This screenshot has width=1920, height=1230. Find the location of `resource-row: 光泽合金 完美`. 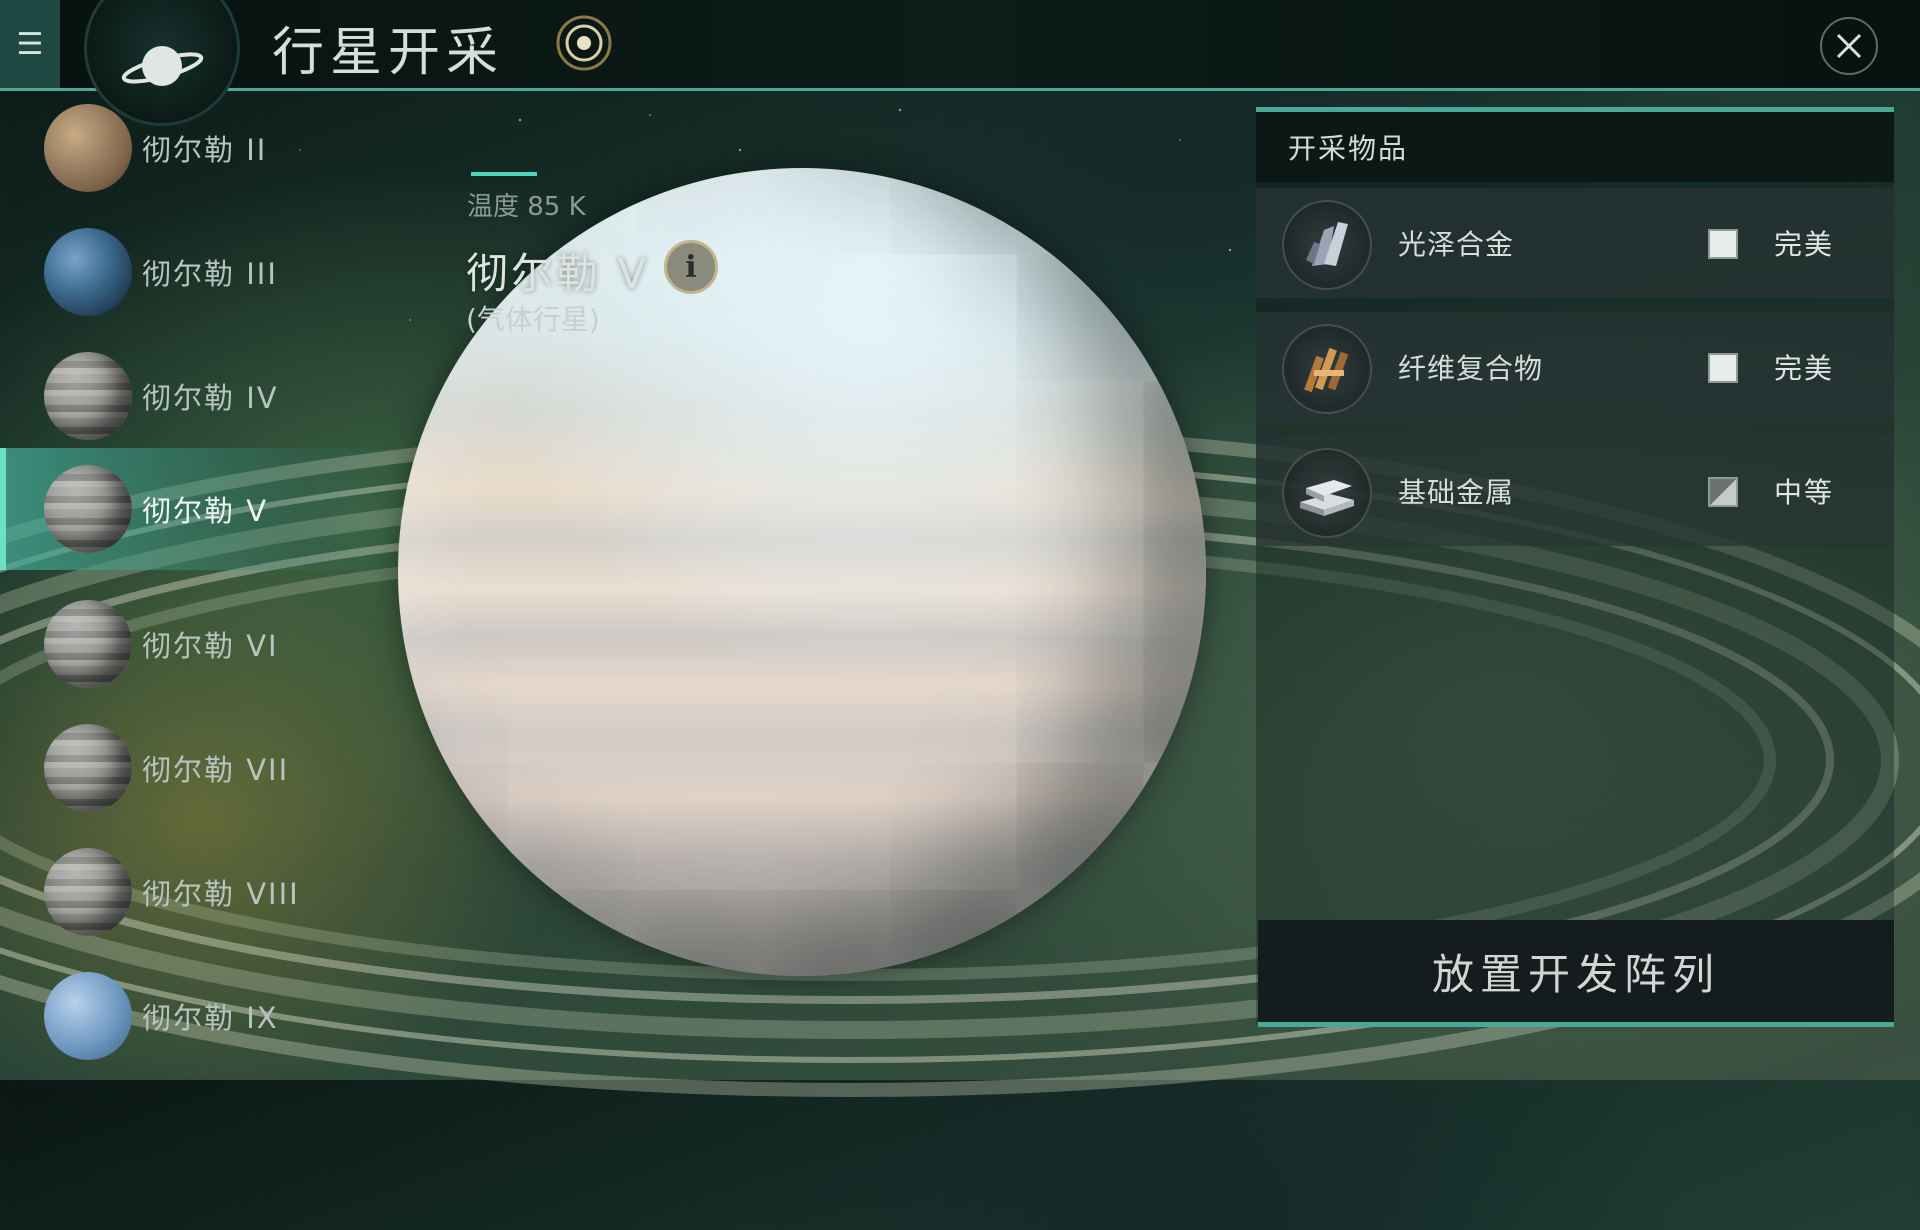

resource-row: 光泽合金 完美 is located at coordinates (1575, 243).